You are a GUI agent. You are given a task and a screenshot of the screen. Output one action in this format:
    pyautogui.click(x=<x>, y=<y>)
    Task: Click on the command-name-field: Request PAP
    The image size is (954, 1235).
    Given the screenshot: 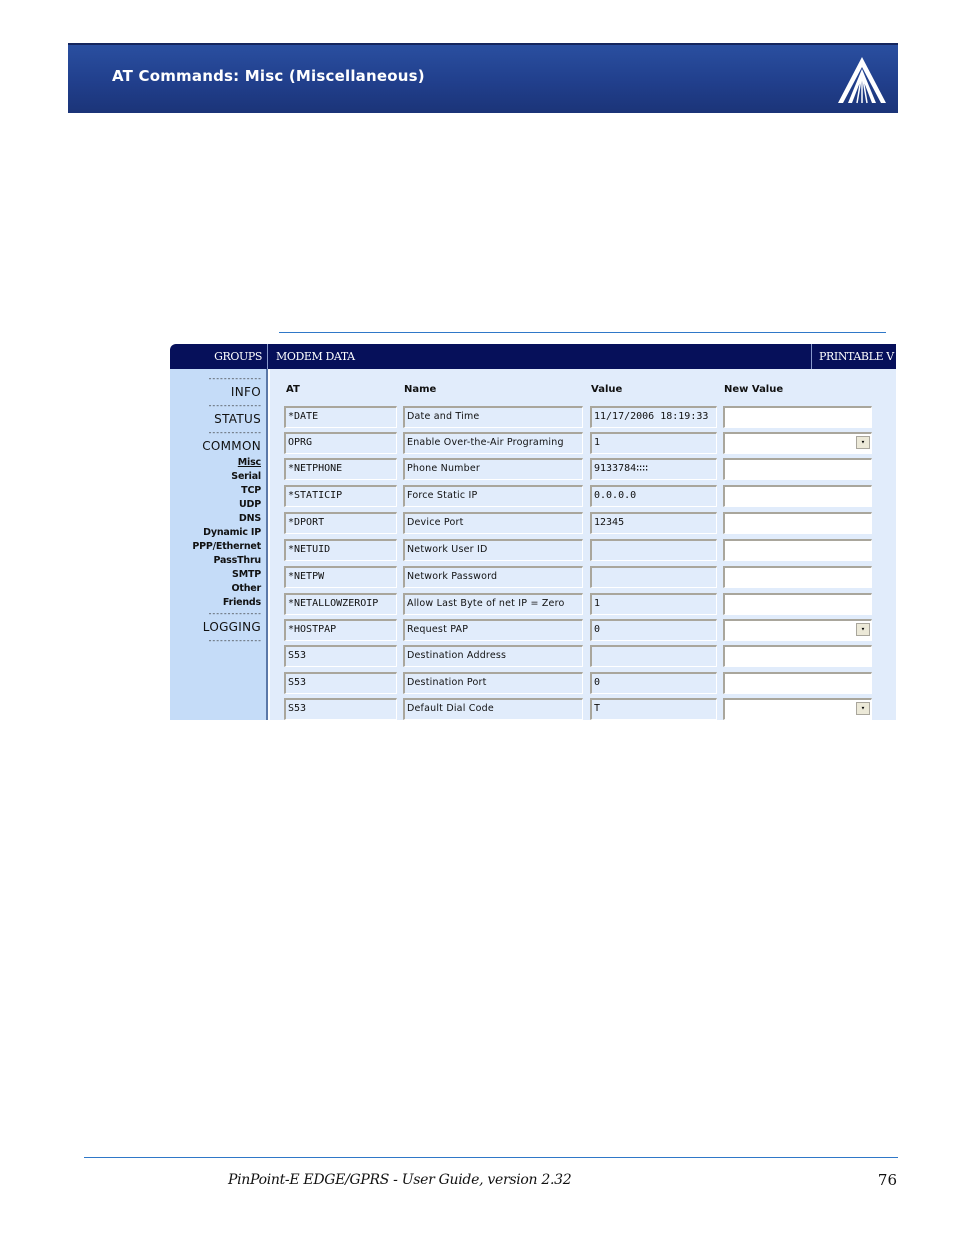 What is the action you would take?
    pyautogui.click(x=493, y=630)
    